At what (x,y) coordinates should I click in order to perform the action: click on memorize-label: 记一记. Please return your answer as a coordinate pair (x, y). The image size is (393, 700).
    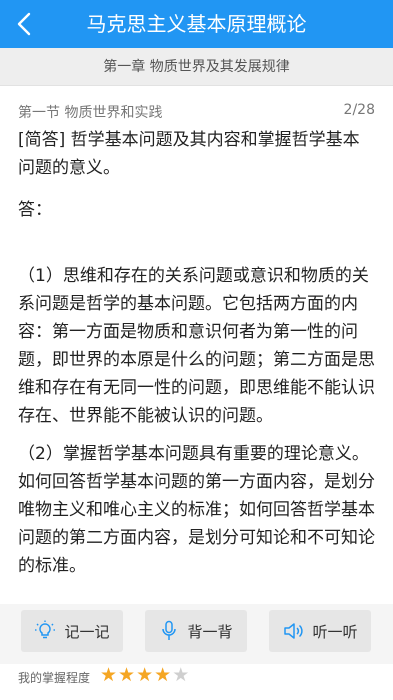
    Looking at the image, I should click on (87, 631).